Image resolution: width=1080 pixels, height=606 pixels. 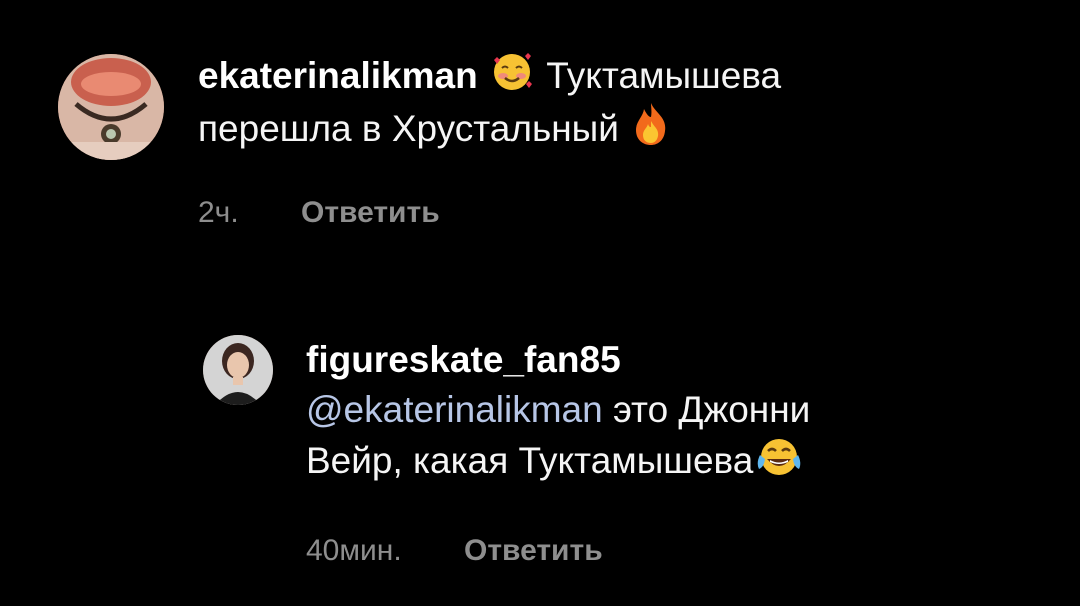 I want to click on smiling-face-with-hearts-icon, so click(x=512, y=72).